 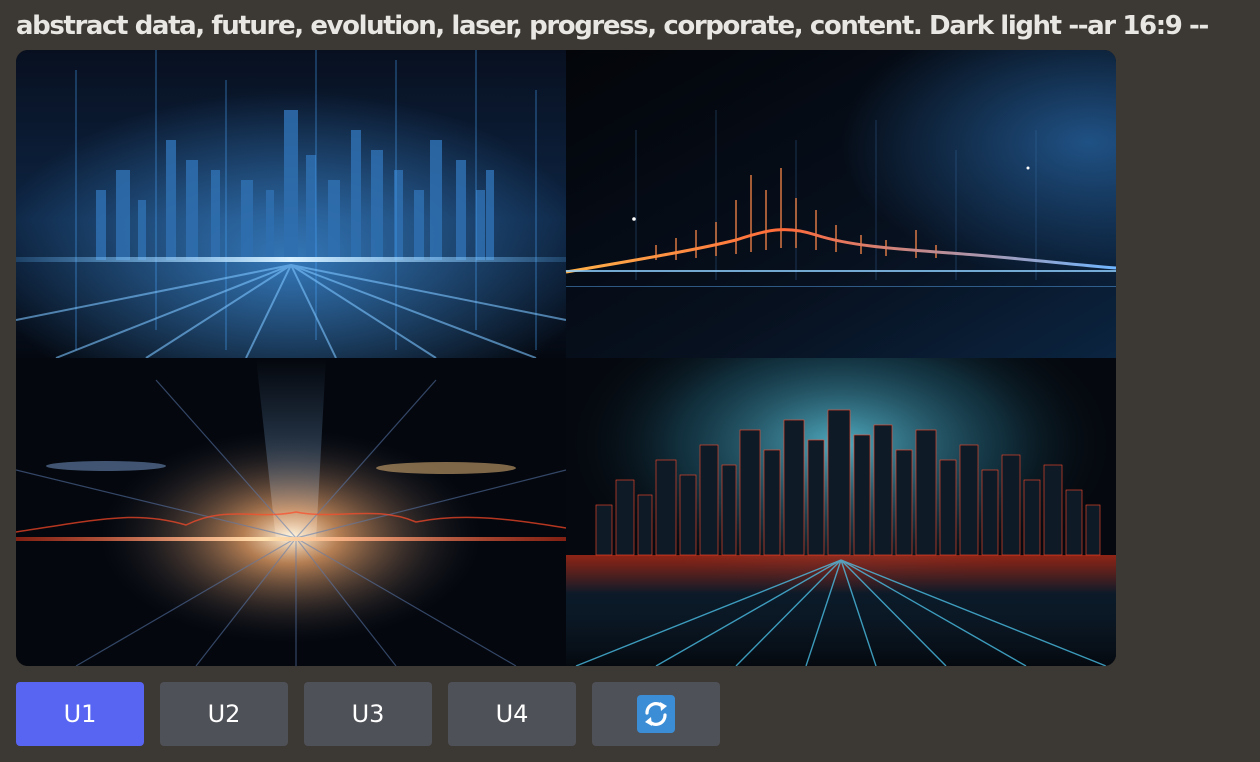 I want to click on upscale-2-button: U2, so click(x=224, y=714).